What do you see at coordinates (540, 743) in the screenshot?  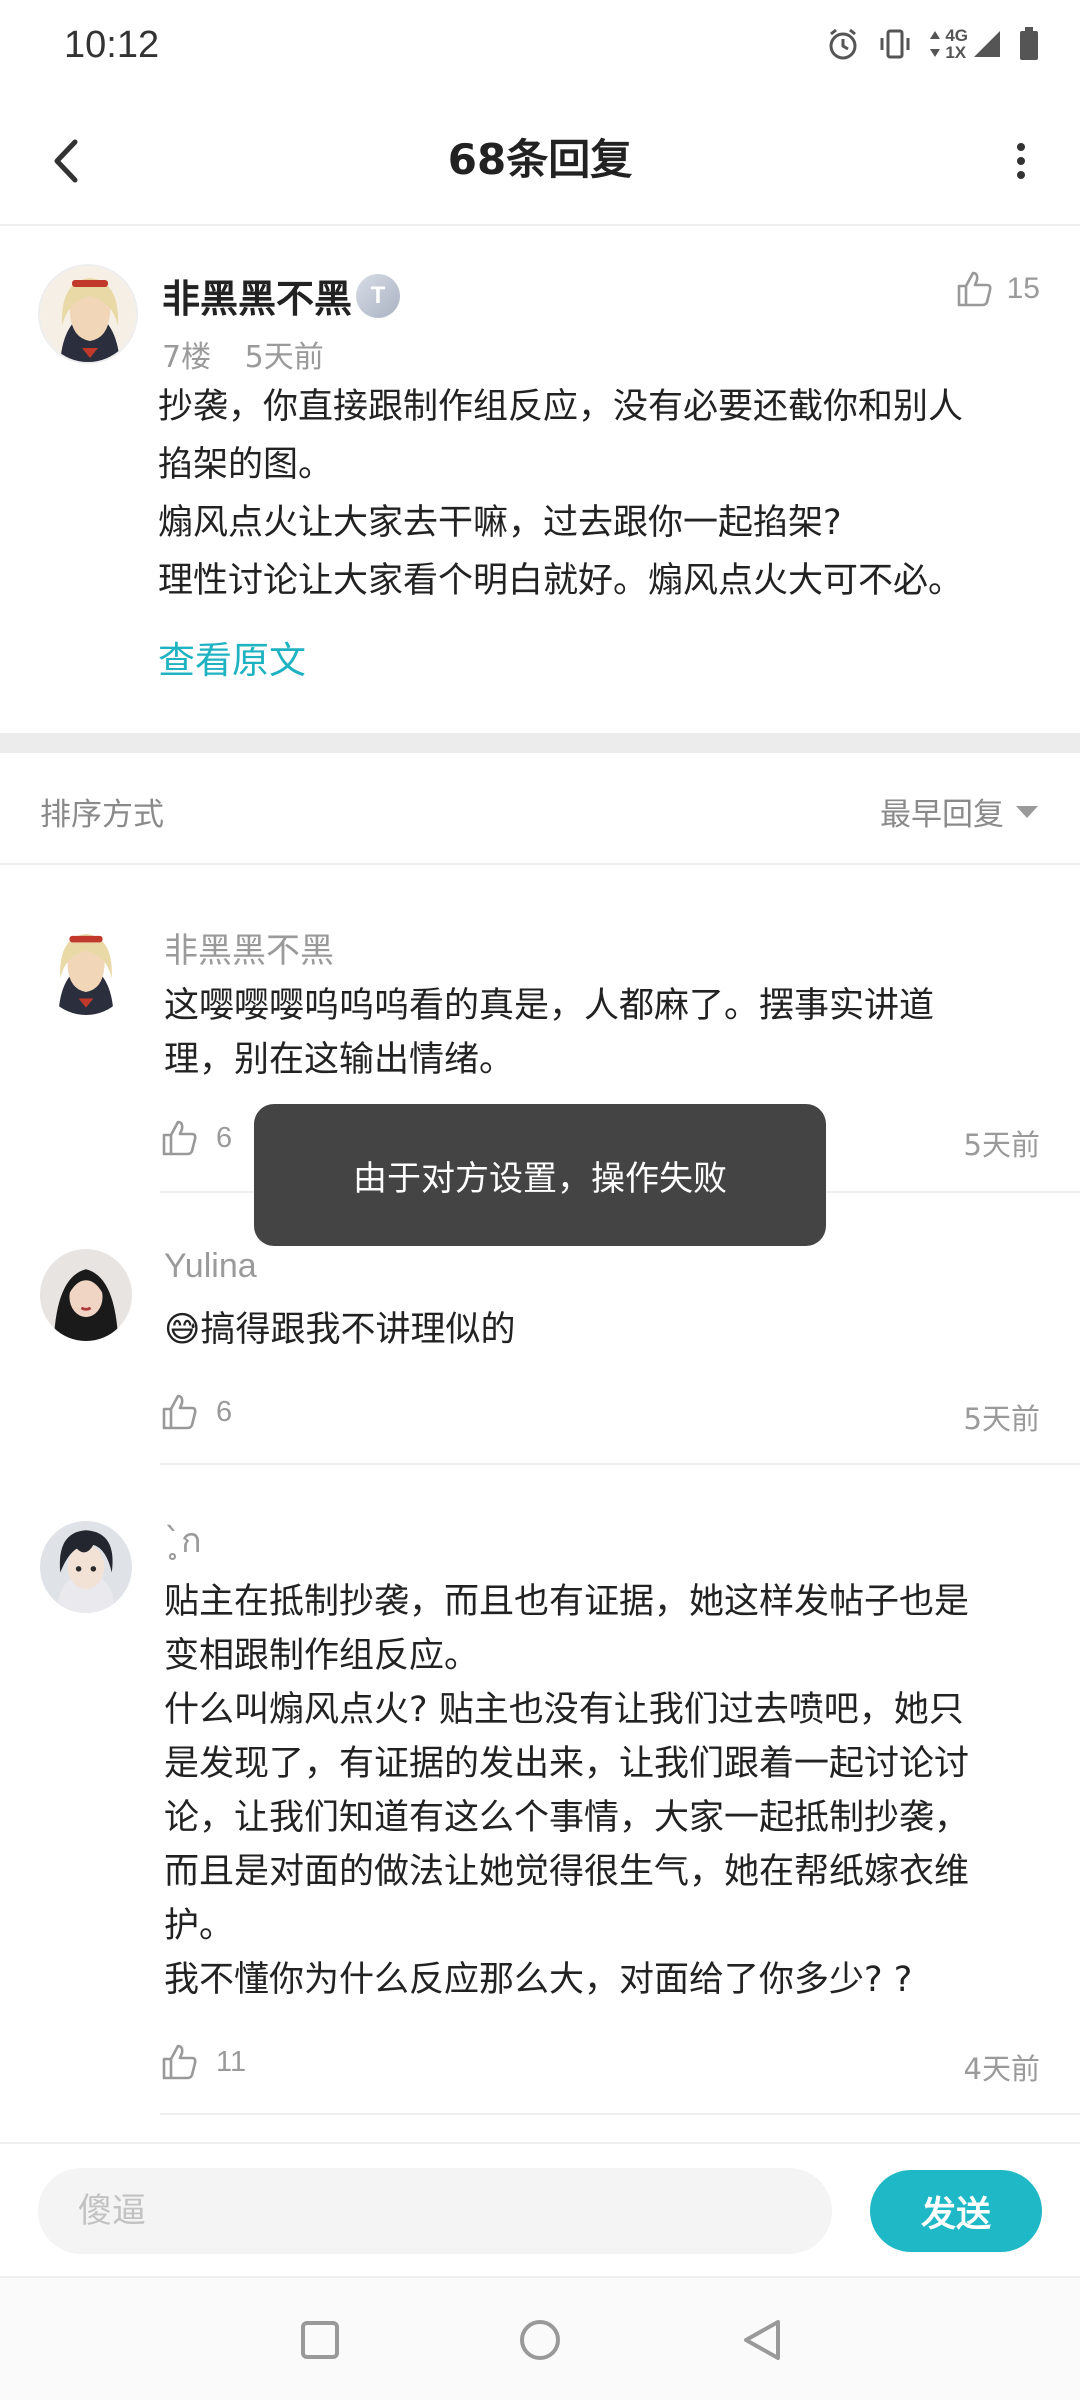 I see `section-divider` at bounding box center [540, 743].